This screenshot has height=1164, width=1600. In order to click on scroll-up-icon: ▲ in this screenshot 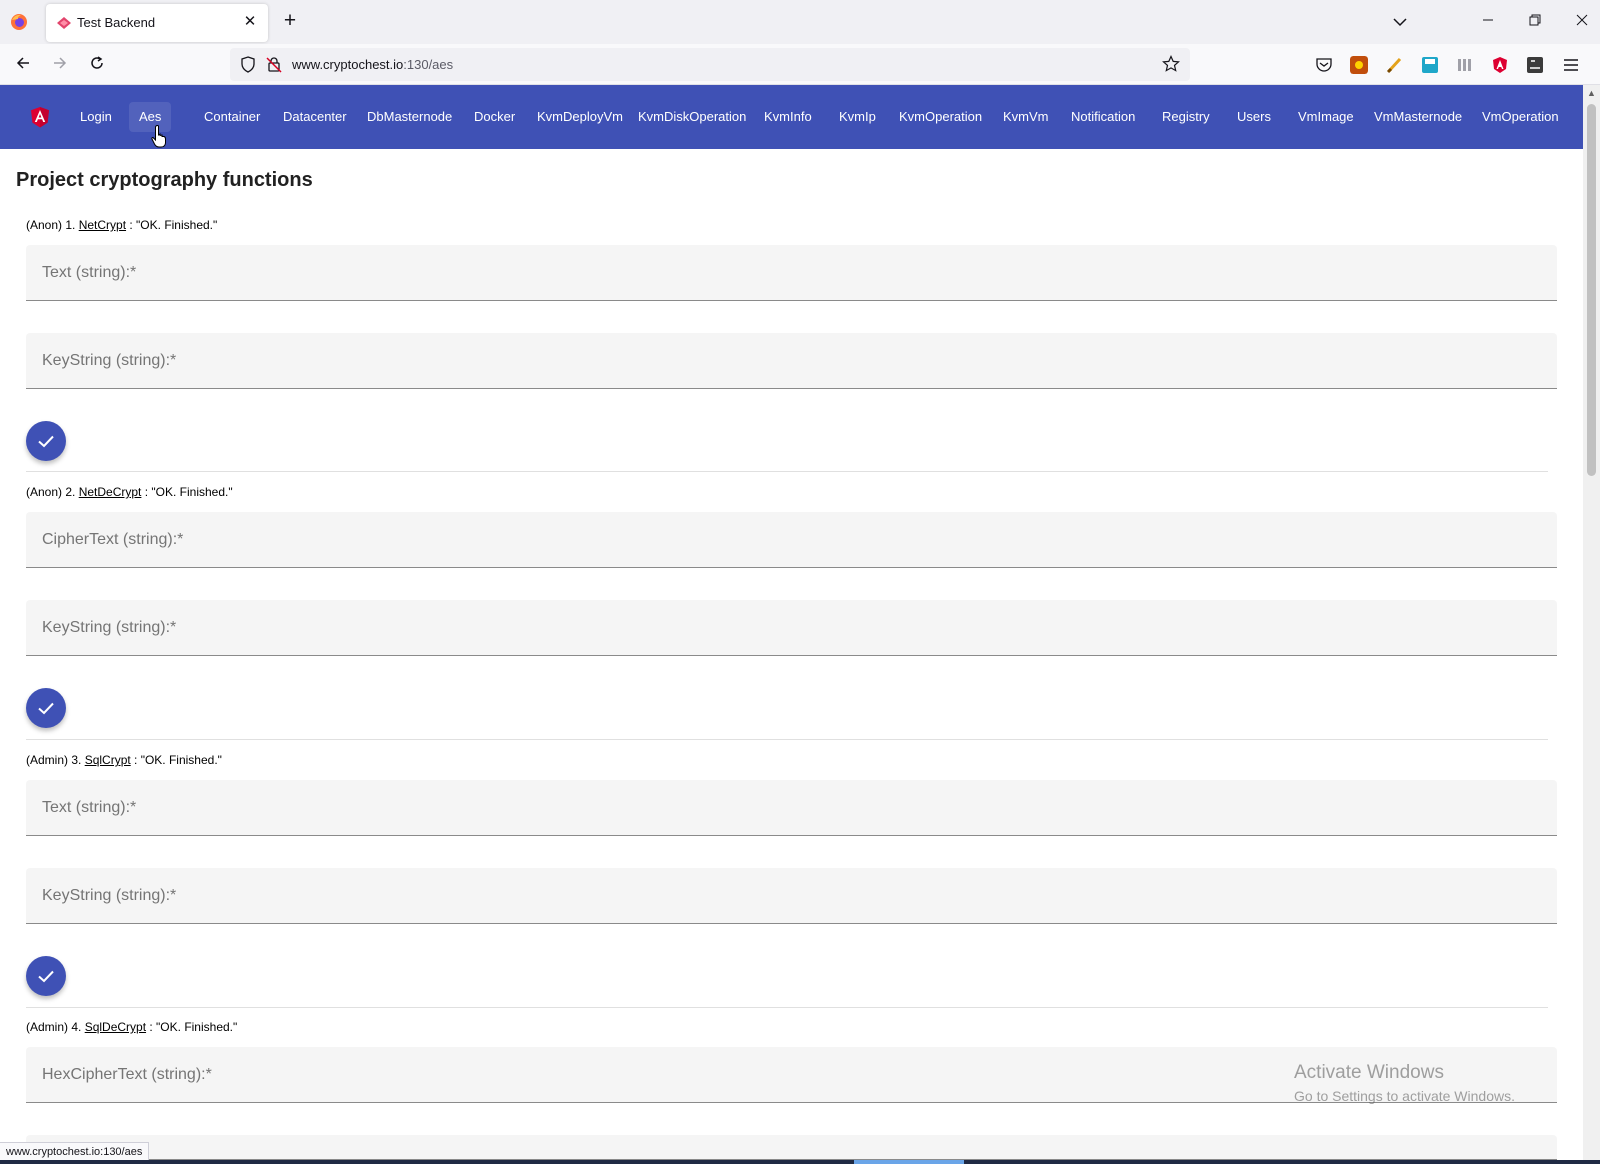, I will do `click(1591, 93)`.